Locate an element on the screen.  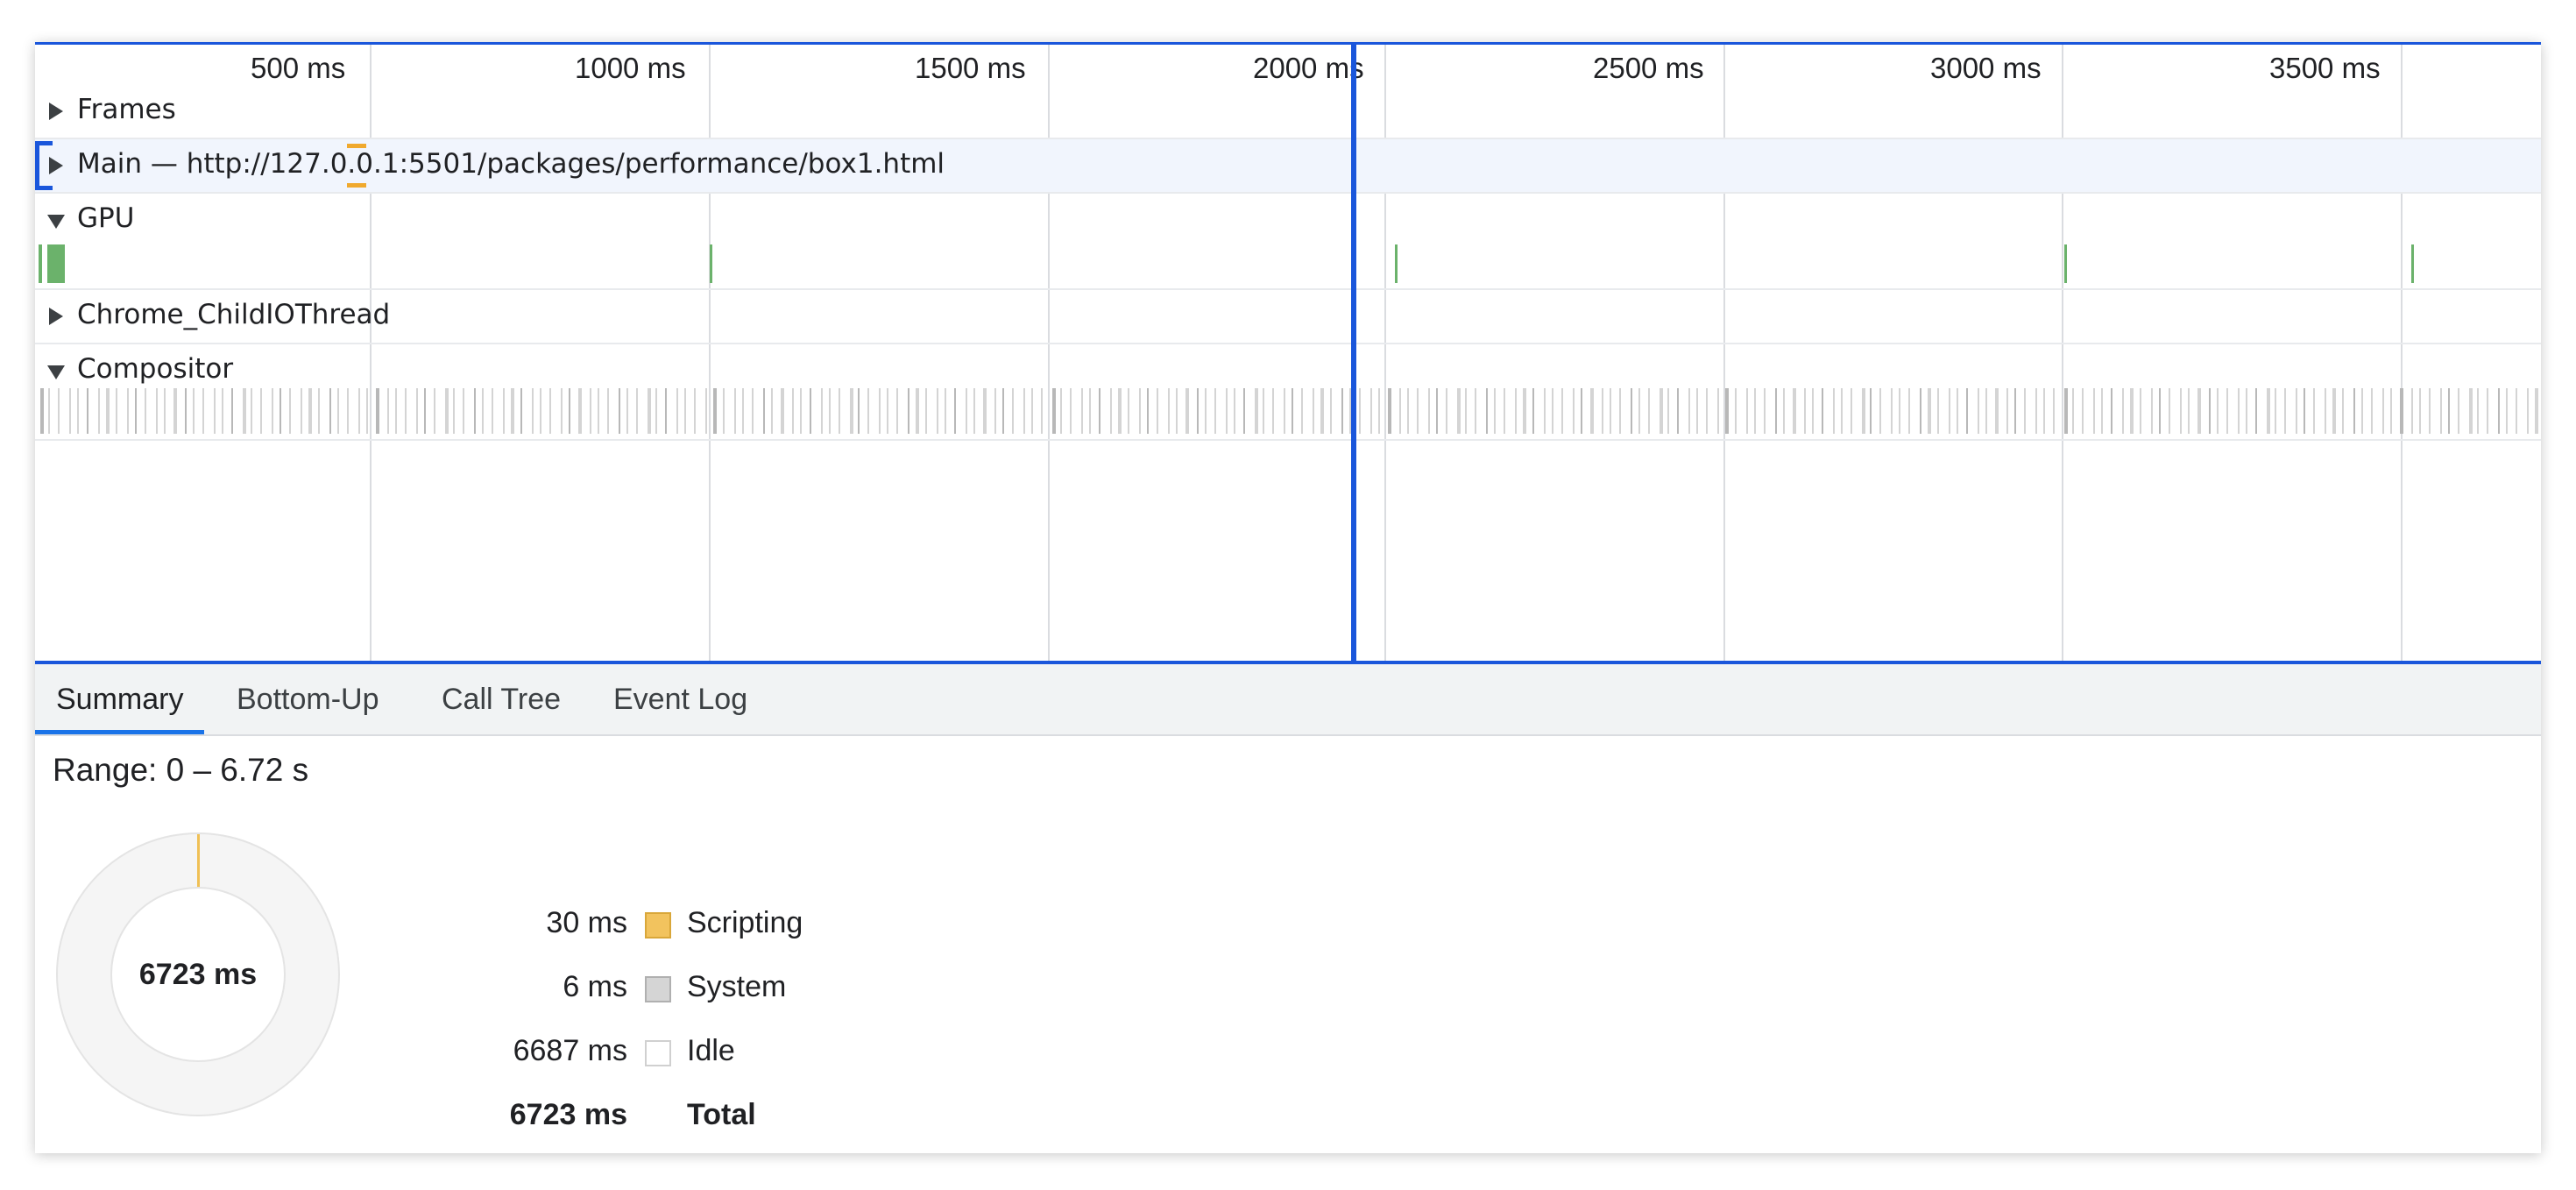
track-frames: Frames is located at coordinates (1288, 113).